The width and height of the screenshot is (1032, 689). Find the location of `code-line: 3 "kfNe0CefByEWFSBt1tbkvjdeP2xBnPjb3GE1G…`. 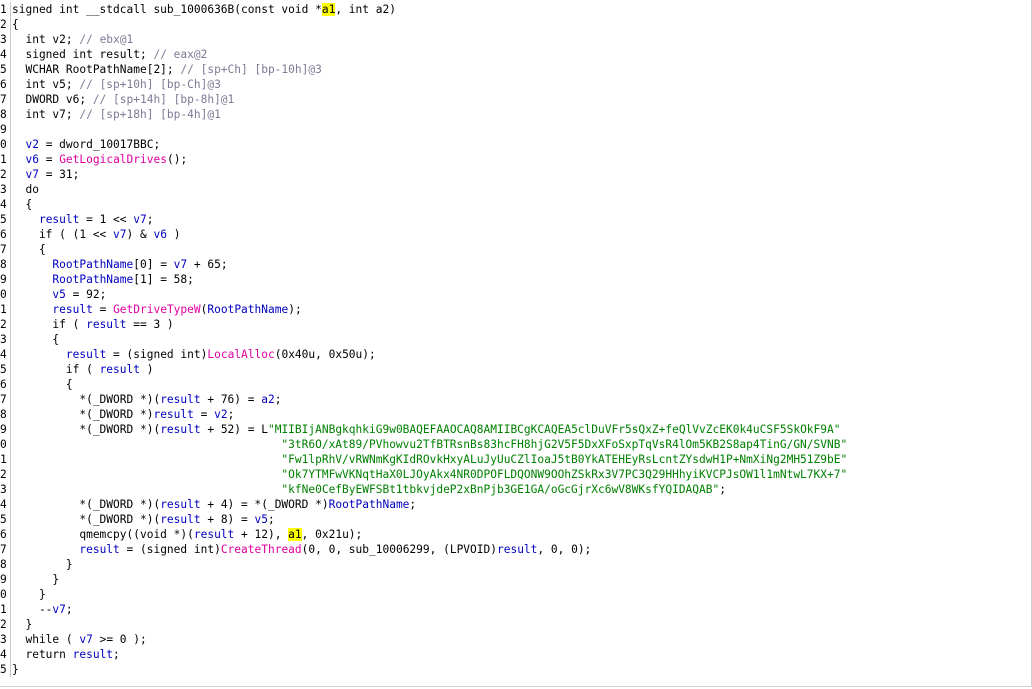

code-line: 3 "kfNe0CefByEWFSBt1tbkvjdeP2xBnPjb3GE1G… is located at coordinates (516, 489).